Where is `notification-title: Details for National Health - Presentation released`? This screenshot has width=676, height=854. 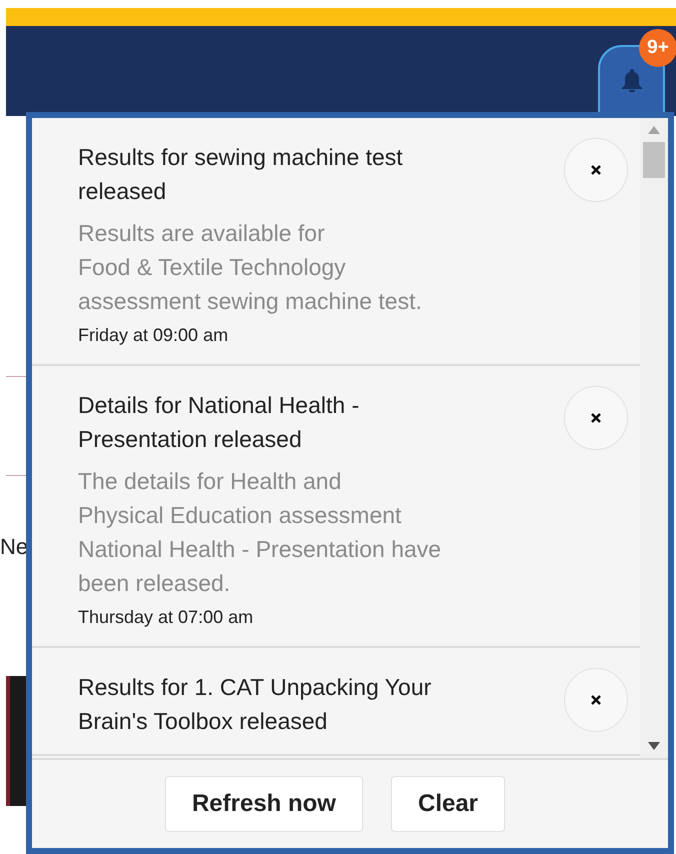
notification-title: Details for National Health - Presentation released is located at coordinates (219, 422).